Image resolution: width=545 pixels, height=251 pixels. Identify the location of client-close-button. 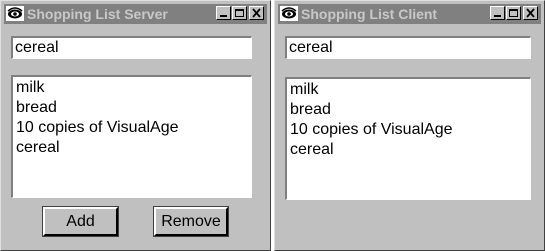
(530, 13).